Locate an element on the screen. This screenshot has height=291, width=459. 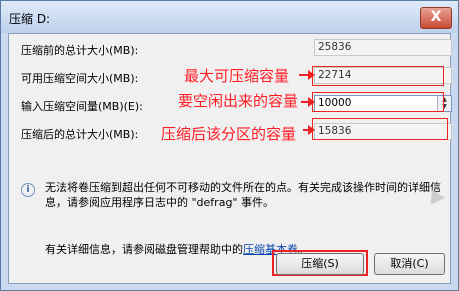
available-space-label: 可用压缩空间大小(MB): is located at coordinates (80, 78).